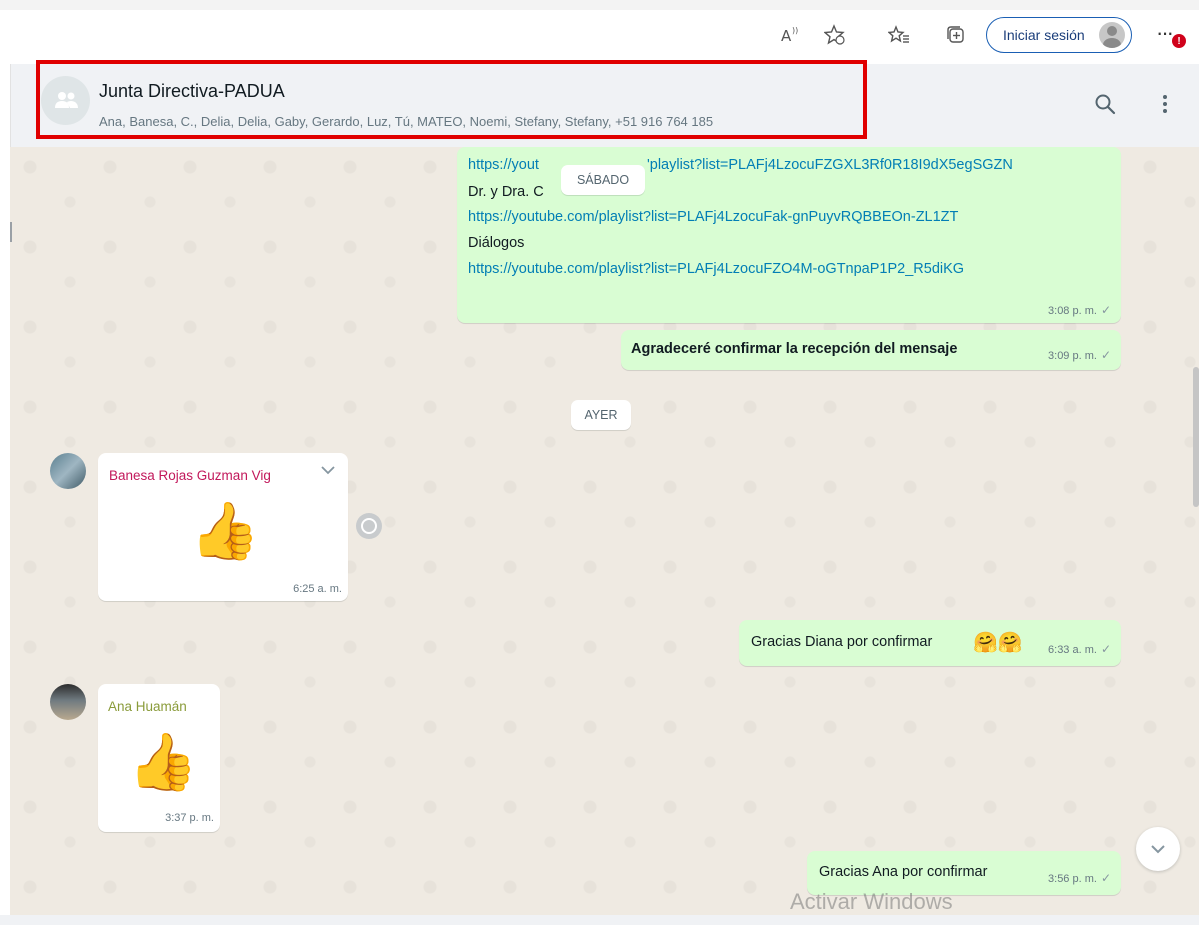 This screenshot has height=925, width=1199. Describe the element at coordinates (451, 99) in the screenshot. I see `highlight-annotation` at that location.